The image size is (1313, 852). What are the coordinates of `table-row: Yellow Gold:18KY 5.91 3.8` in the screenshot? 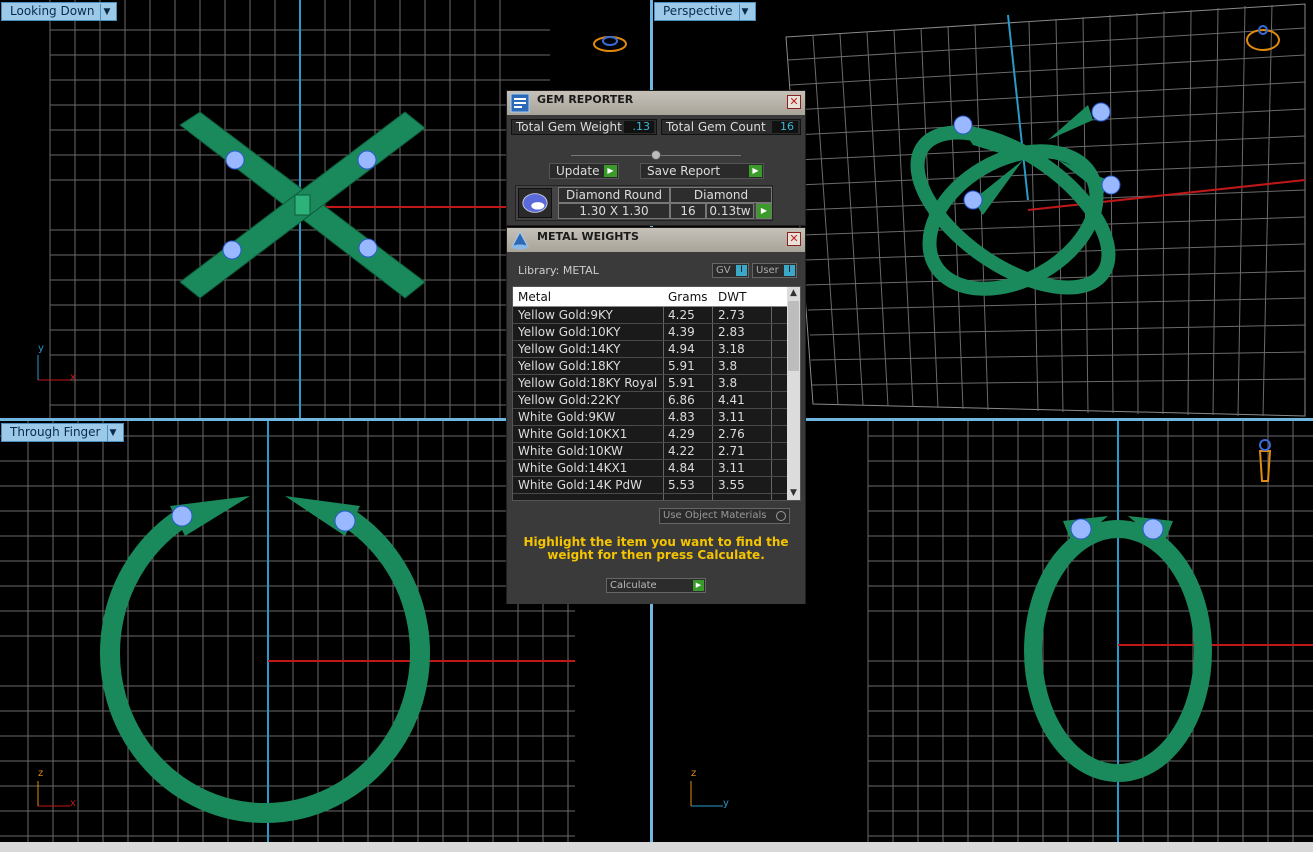 It's located at (656, 366).